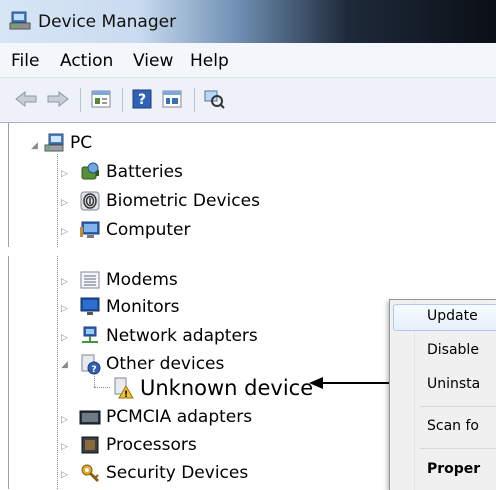 The width and height of the screenshot is (496, 490). I want to click on tree-item-label: PCMCIA adapters, so click(179, 417).